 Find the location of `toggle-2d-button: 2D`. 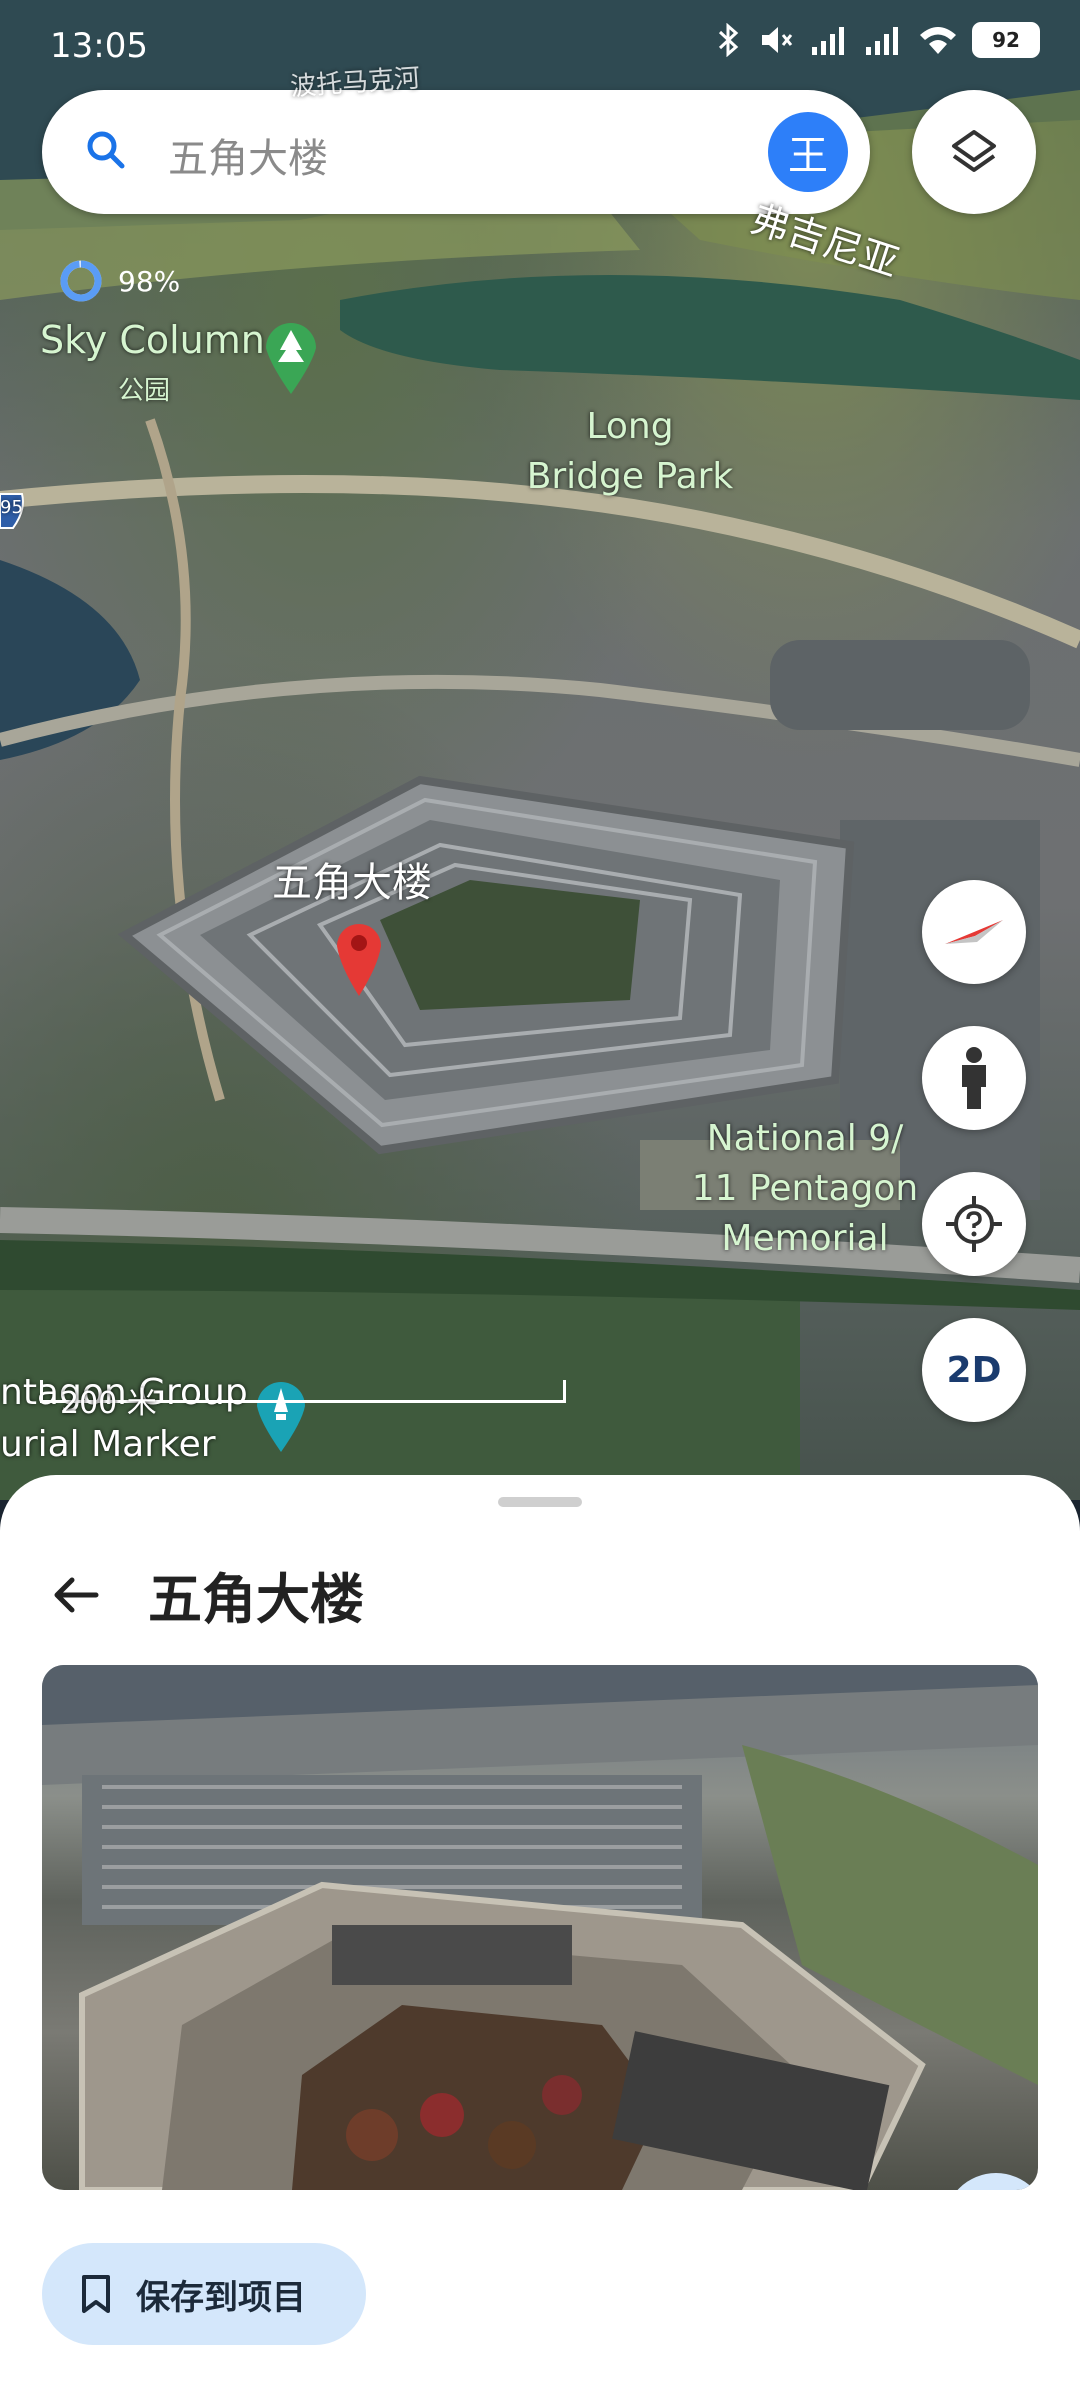

toggle-2d-button: 2D is located at coordinates (974, 1370).